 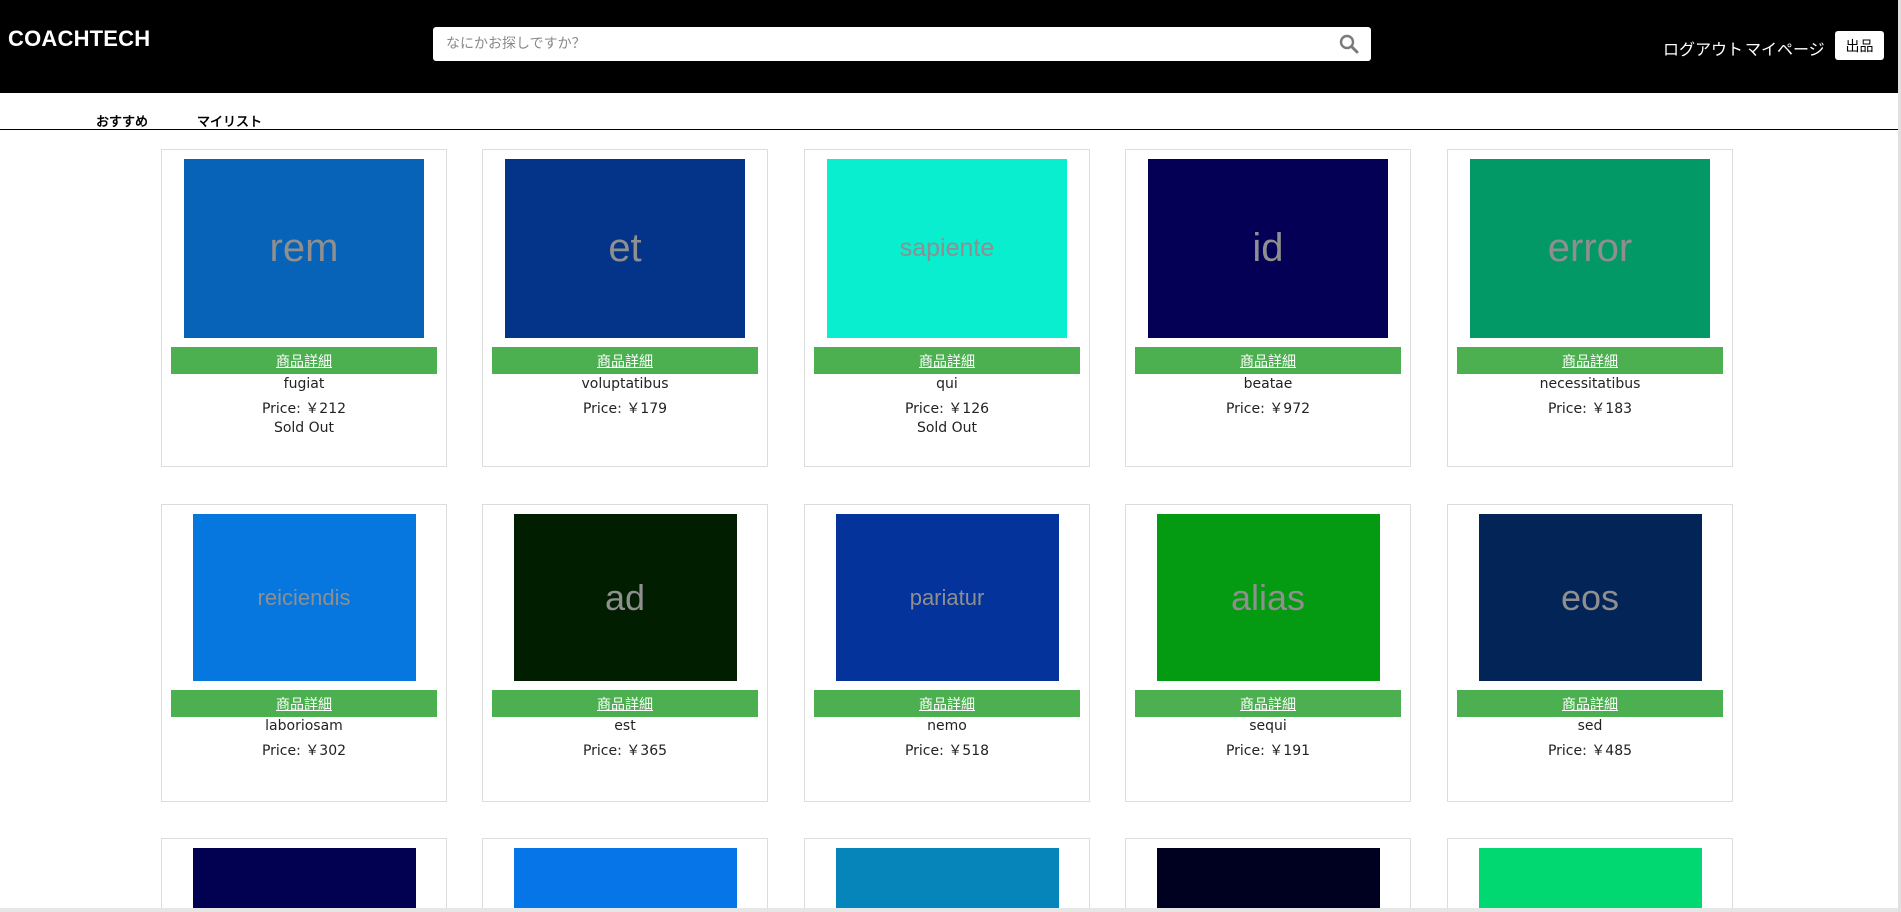 What do you see at coordinates (1268, 409) in the screenshot?
I see `product-price: Price: ￥972` at bounding box center [1268, 409].